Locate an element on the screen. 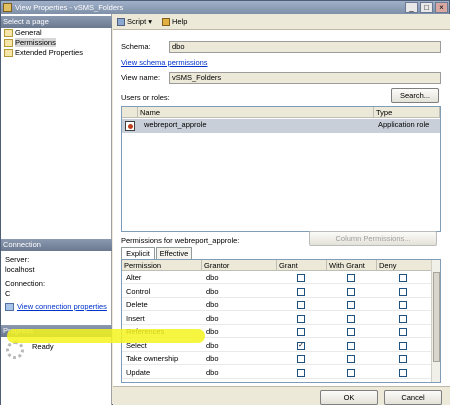  grant-checkbox: ✓ is located at coordinates (301, 345).